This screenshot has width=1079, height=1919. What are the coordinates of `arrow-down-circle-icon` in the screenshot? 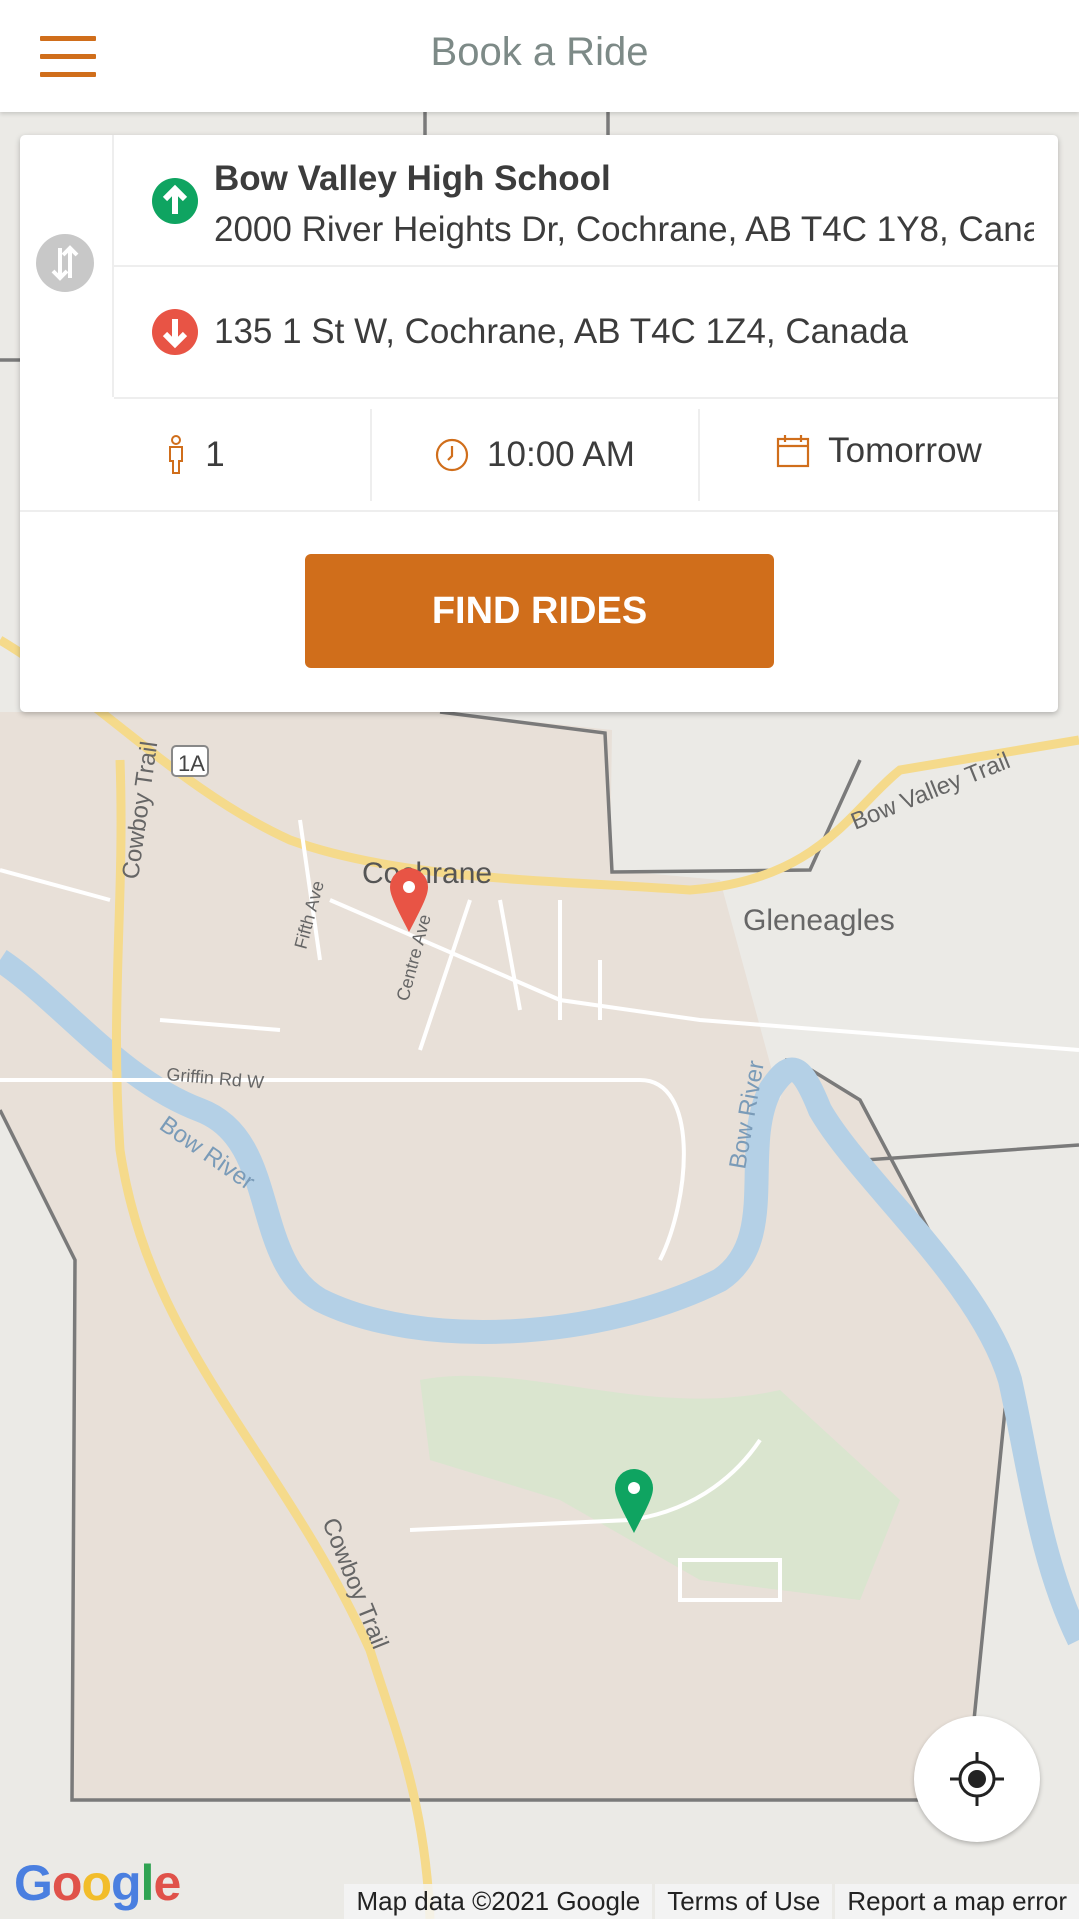 It's located at (175, 332).